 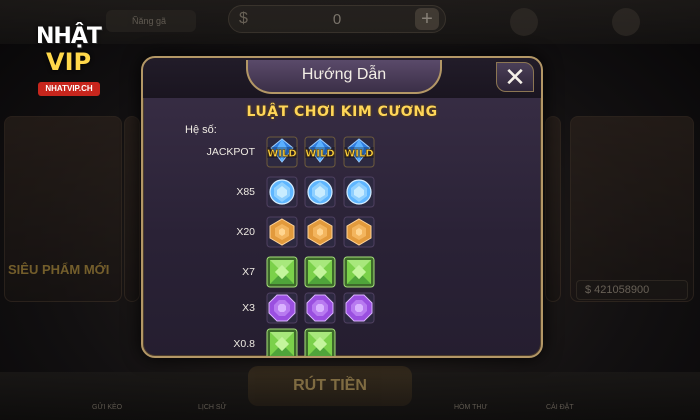 What do you see at coordinates (245, 192) in the screenshot?
I see `multiplier-label: X85` at bounding box center [245, 192].